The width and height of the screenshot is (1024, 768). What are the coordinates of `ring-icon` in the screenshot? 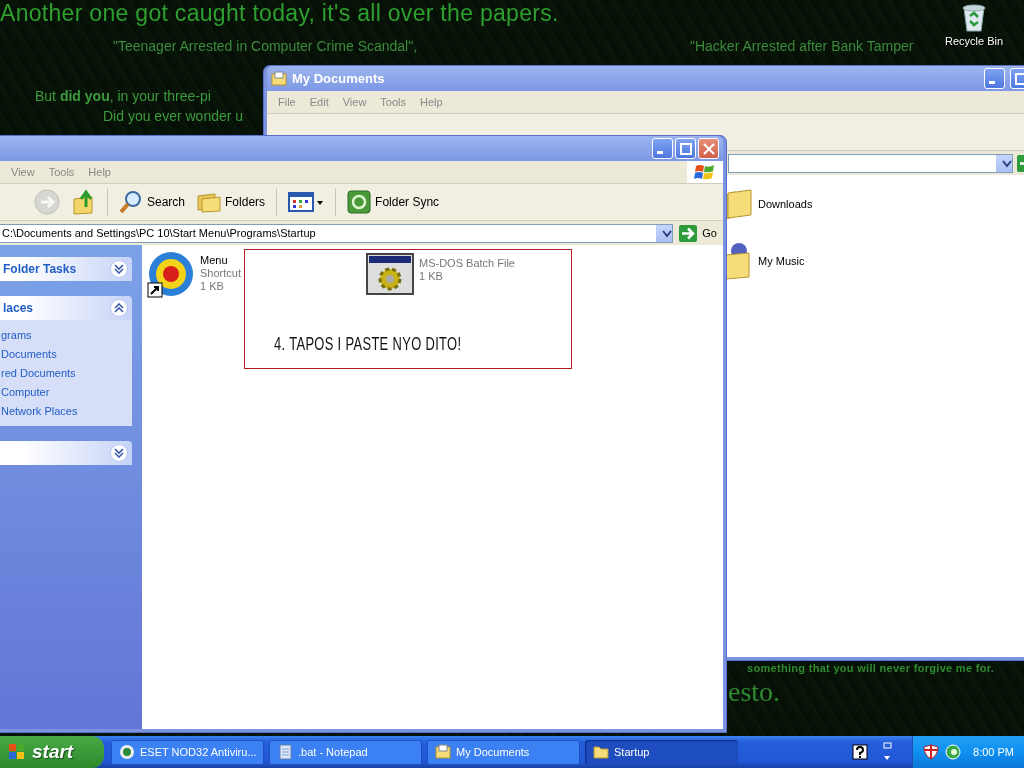 It's located at (953, 752).